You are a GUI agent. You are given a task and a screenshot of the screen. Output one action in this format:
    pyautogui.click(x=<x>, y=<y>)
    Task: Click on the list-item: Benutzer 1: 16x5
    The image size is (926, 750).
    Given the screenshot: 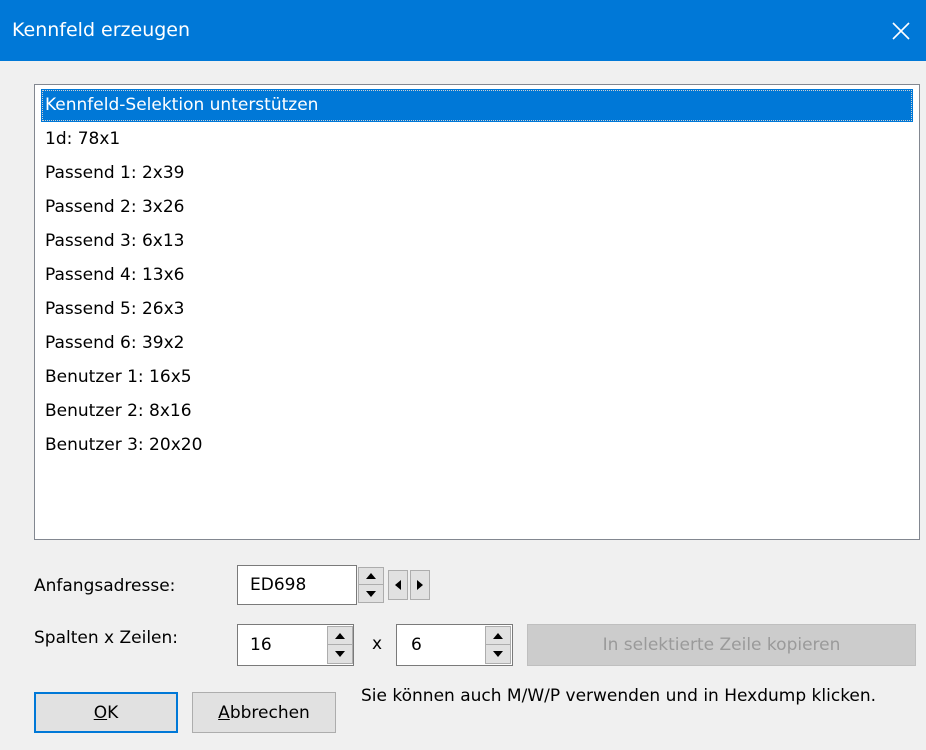 What is the action you would take?
    pyautogui.click(x=477, y=377)
    